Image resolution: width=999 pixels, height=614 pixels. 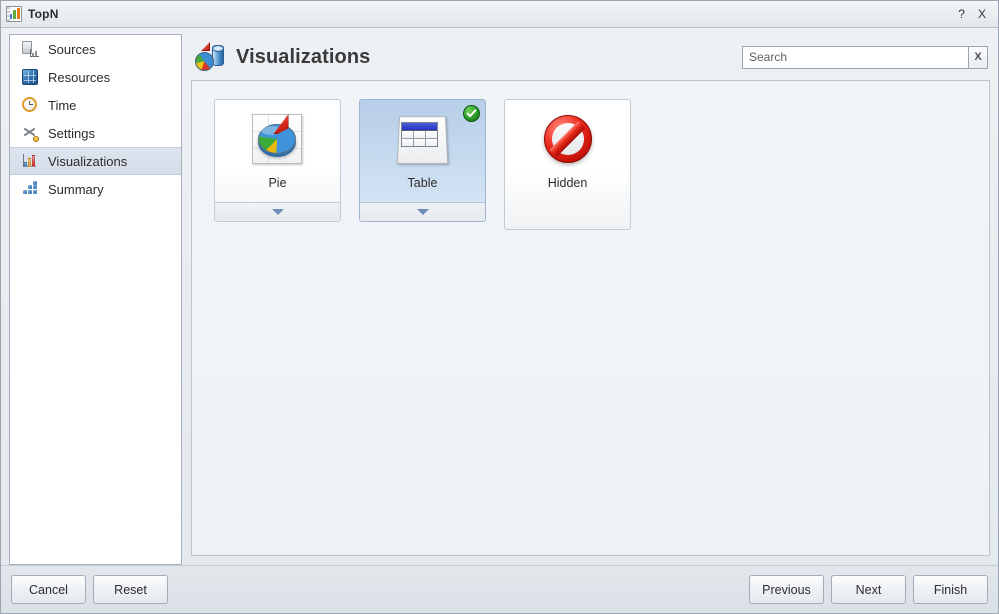 I want to click on cancel-button: Cancel, so click(x=48, y=589).